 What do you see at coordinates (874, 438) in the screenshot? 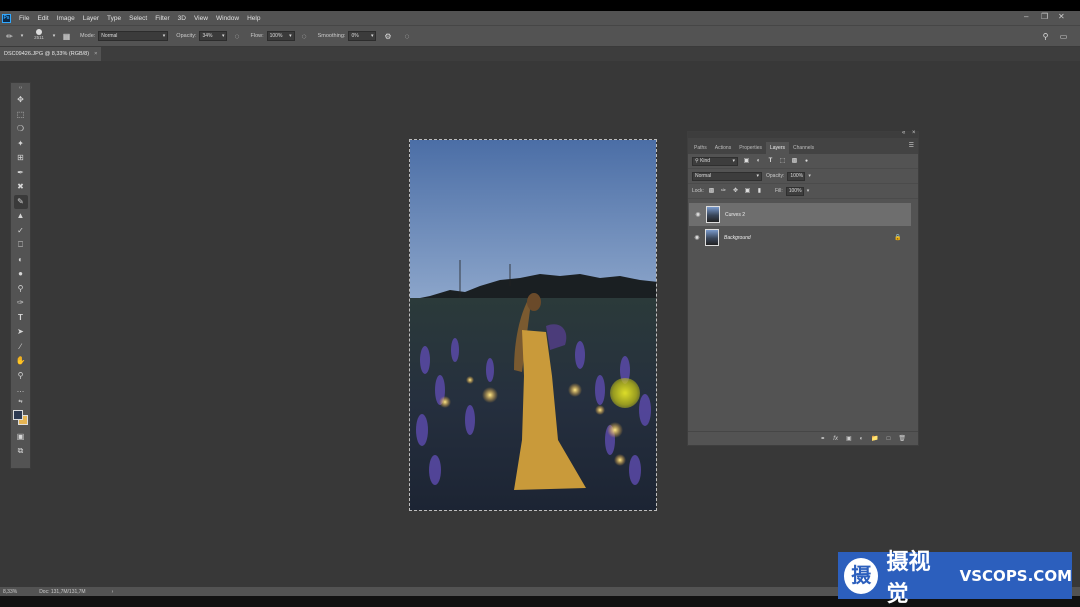
I see `new-group-icon: 📁` at bounding box center [874, 438].